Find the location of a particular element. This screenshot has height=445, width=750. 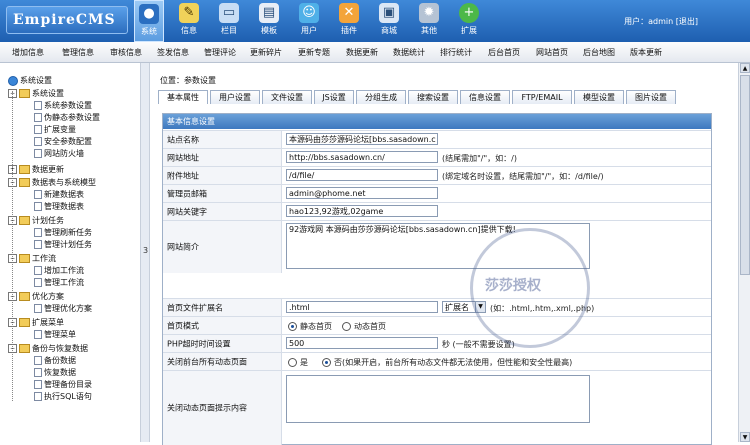

scroll-down-icon: ▼ is located at coordinates (745, 437).